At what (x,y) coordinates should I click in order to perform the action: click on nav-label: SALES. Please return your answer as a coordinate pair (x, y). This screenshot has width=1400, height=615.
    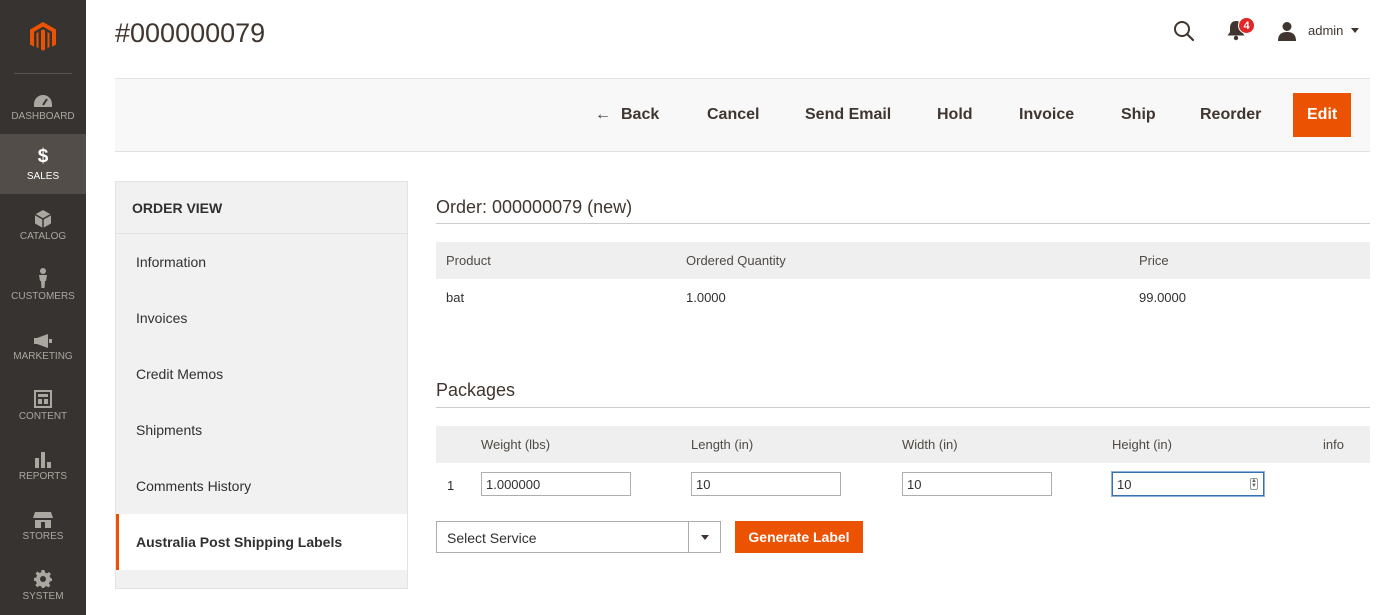
    Looking at the image, I should click on (43, 176).